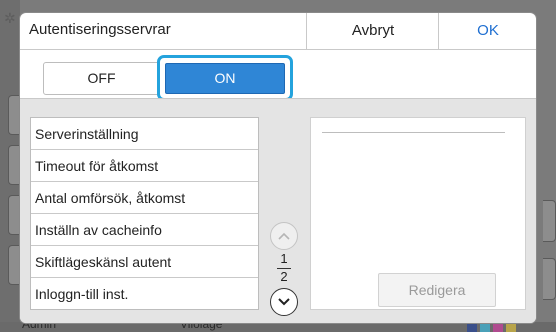 This screenshot has height=332, width=556. Describe the element at coordinates (487, 31) in the screenshot. I see `ok-button: OK` at that location.